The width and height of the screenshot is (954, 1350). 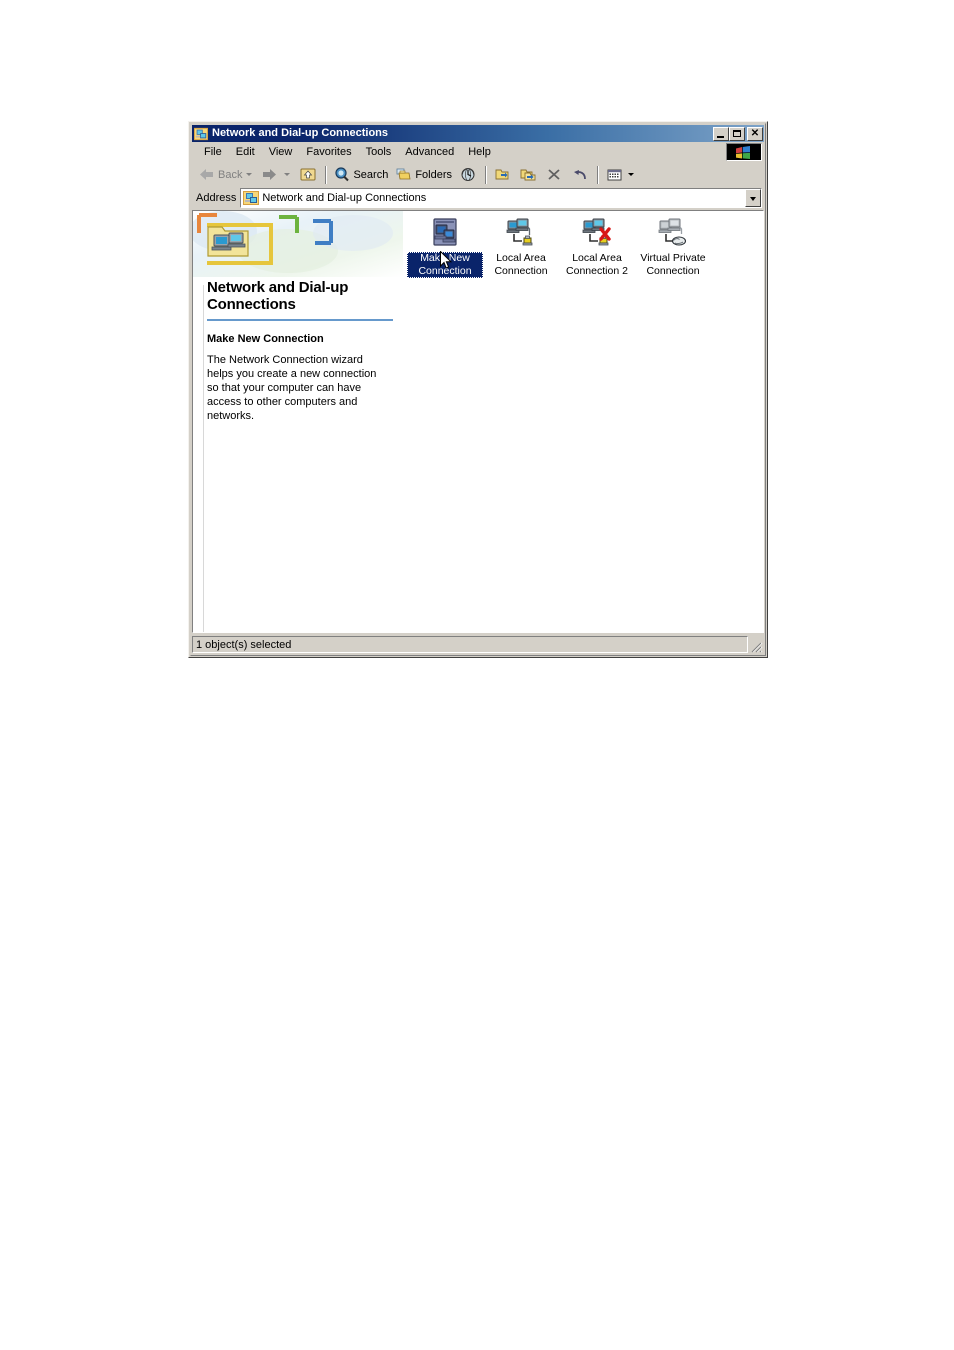 I want to click on move-to-icon, so click(x=502, y=174).